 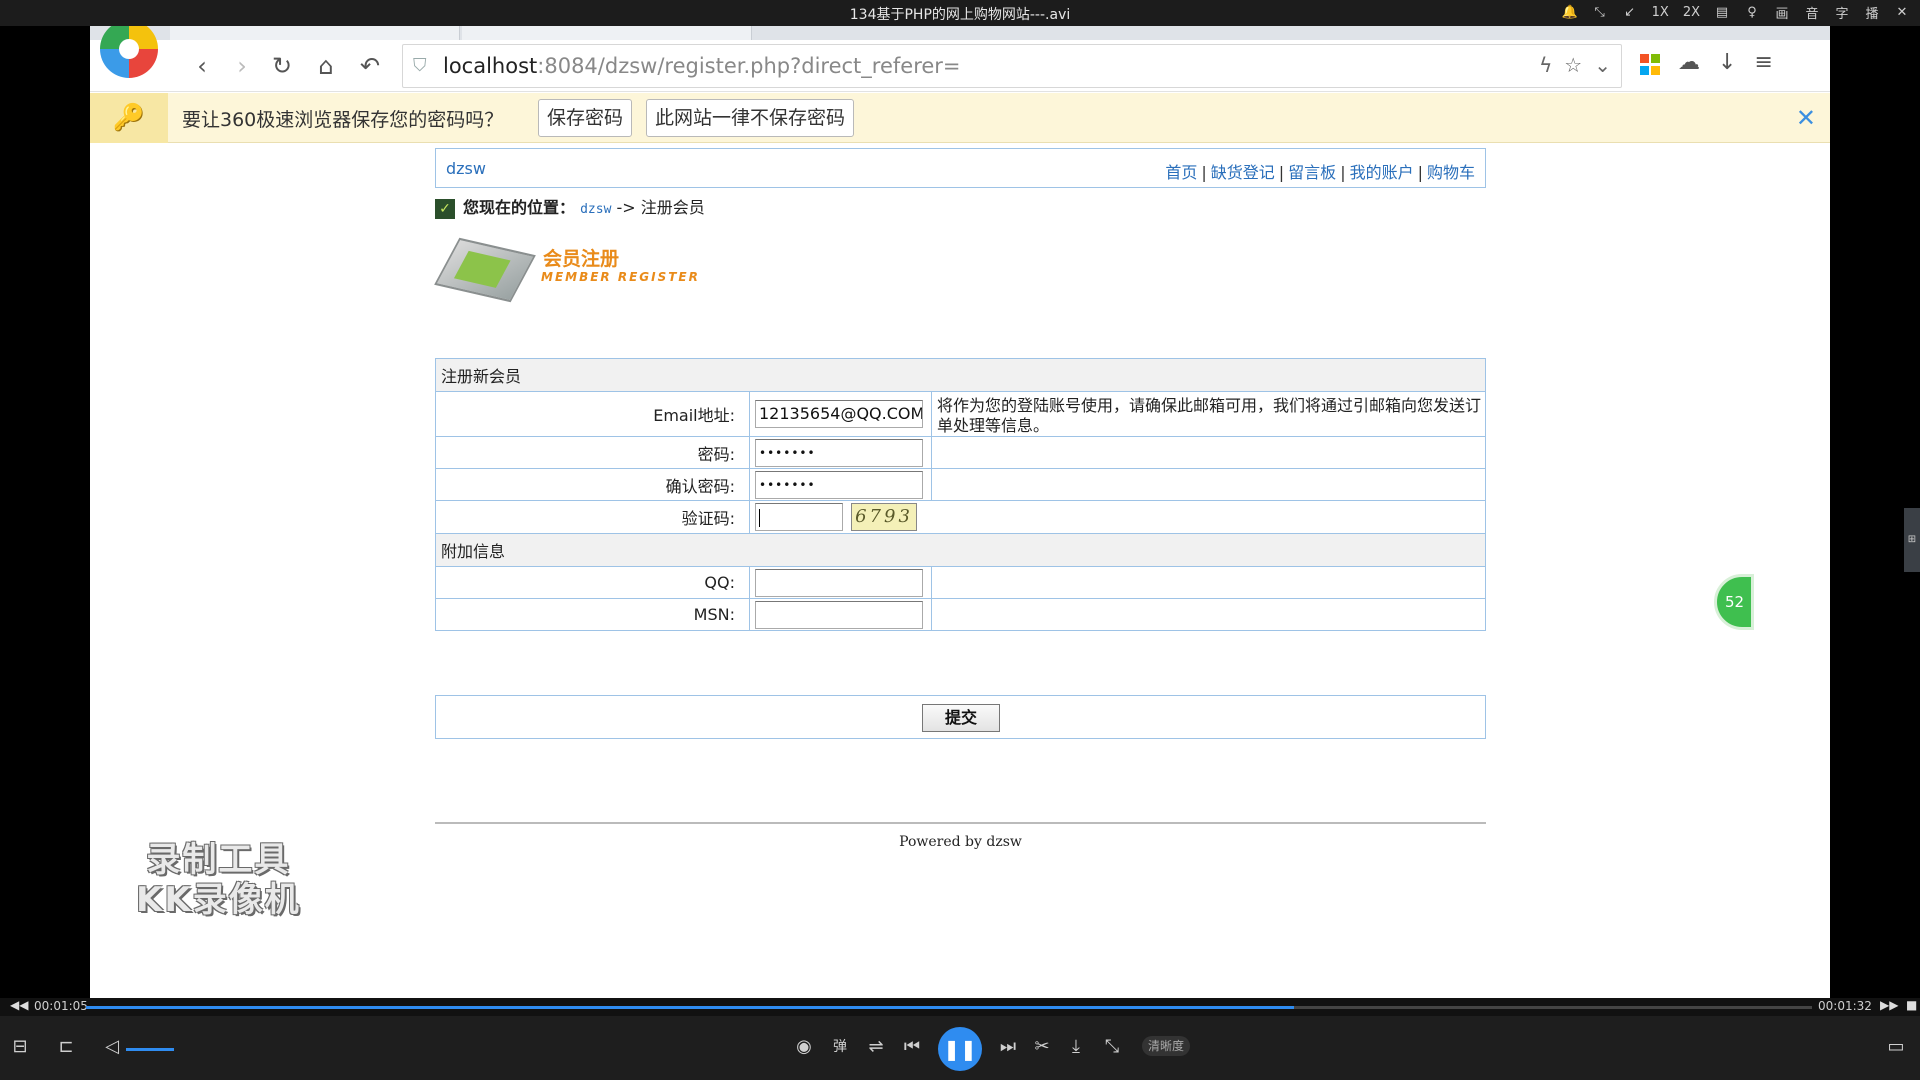 What do you see at coordinates (592, 614) in the screenshot?
I see `msn-label: MSN:` at bounding box center [592, 614].